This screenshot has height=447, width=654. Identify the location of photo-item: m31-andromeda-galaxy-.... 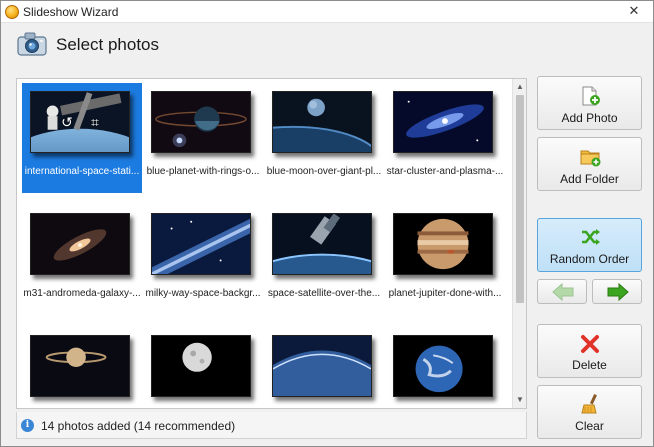
(82, 260).